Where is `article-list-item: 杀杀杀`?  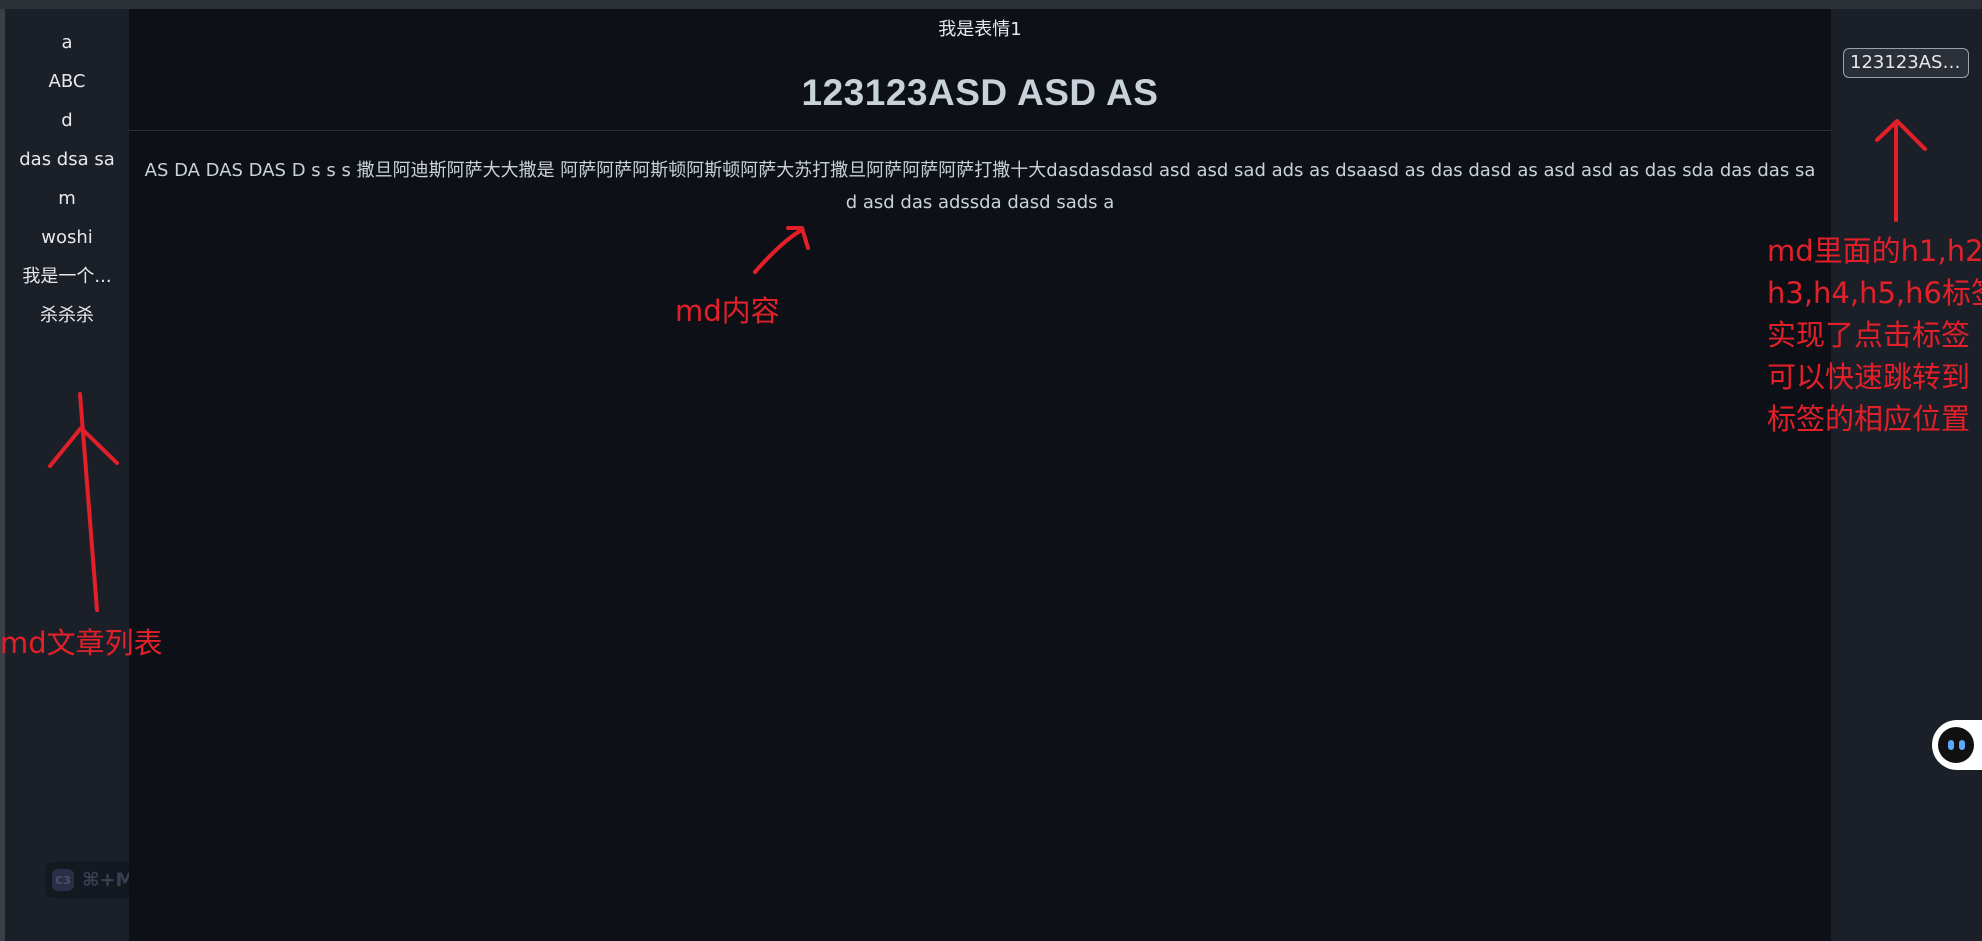
article-list-item: 杀杀杀 is located at coordinates (67, 315).